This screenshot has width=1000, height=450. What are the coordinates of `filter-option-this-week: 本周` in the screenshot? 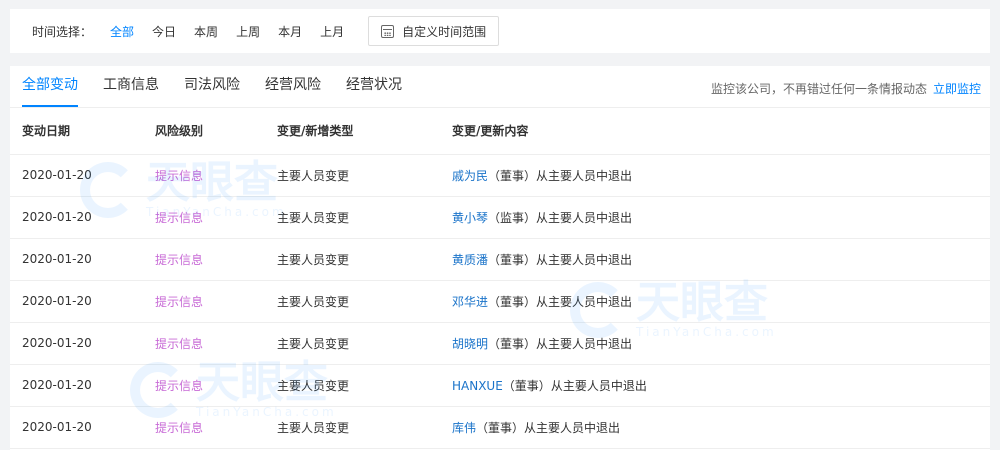 It's located at (206, 31).